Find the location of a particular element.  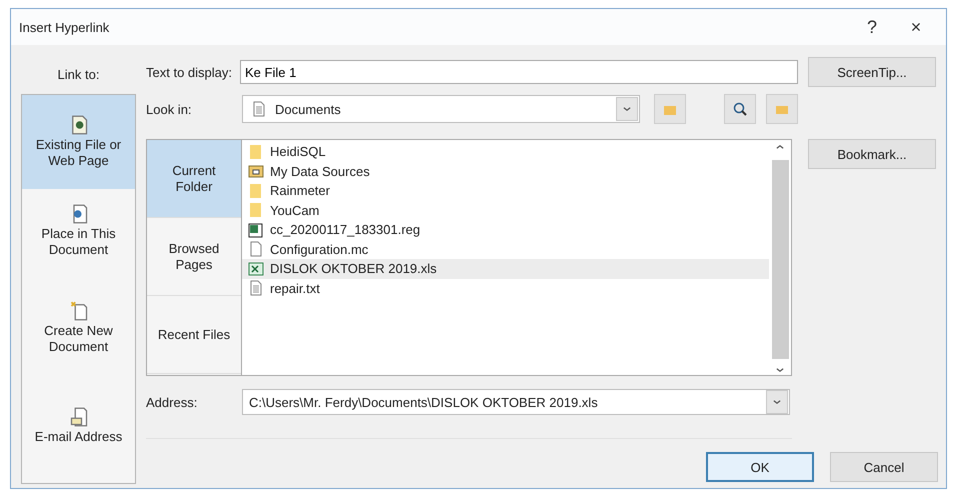

file-row: DISLOK OKTOBER 2019.xls is located at coordinates (505, 268).